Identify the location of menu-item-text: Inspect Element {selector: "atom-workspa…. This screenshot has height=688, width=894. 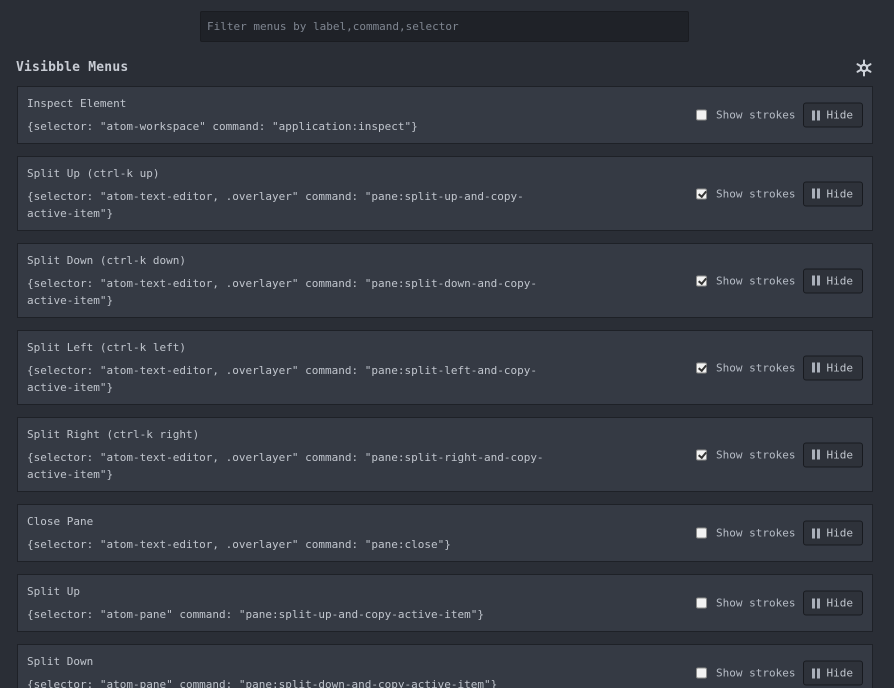
(327, 115).